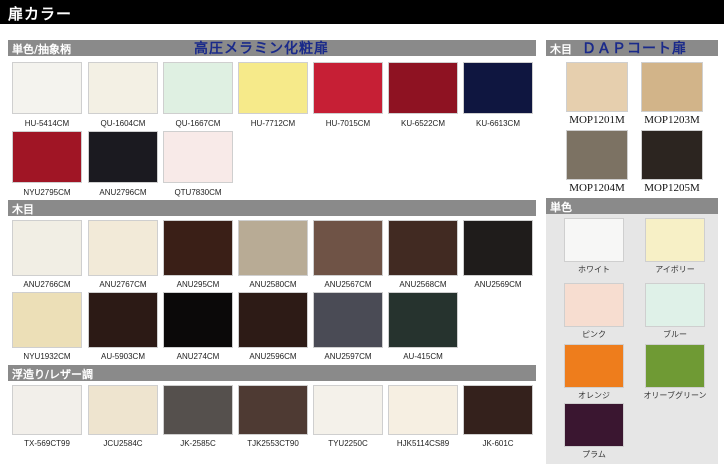 Image resolution: width=724 pixels, height=464 pixels. I want to click on wood-swatch-label: ANU2767CM, so click(123, 284).